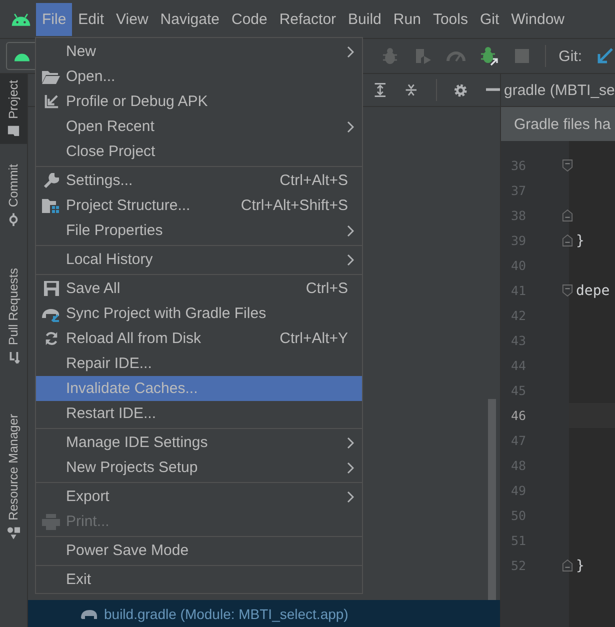 This screenshot has width=615, height=627. I want to click on menu-bar-item: Run, so click(407, 19).